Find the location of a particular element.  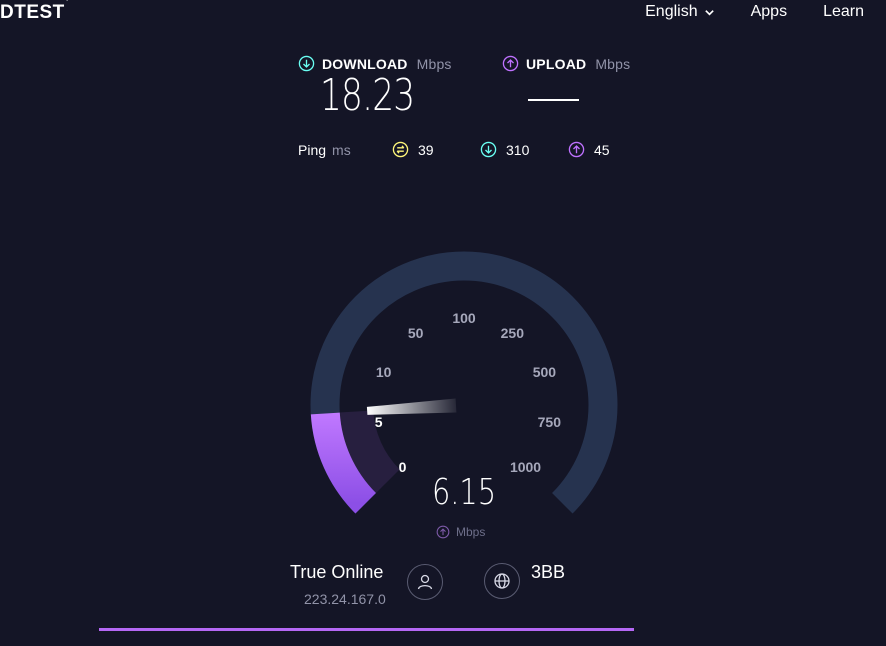

ping-label: Ping is located at coordinates (312, 150).